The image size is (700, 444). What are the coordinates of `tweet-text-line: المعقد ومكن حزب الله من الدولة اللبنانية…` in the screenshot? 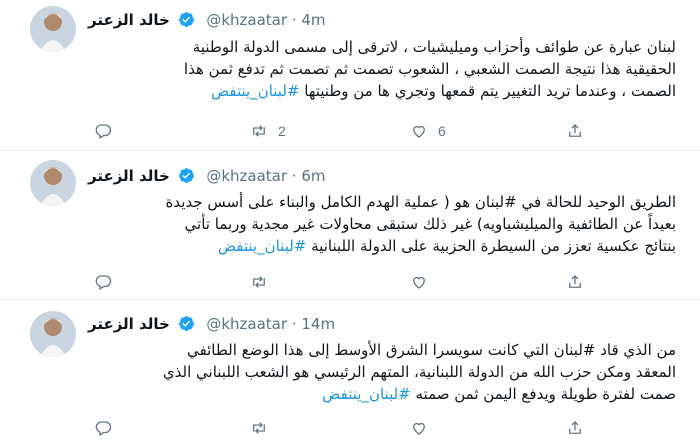 It's located at (419, 372).